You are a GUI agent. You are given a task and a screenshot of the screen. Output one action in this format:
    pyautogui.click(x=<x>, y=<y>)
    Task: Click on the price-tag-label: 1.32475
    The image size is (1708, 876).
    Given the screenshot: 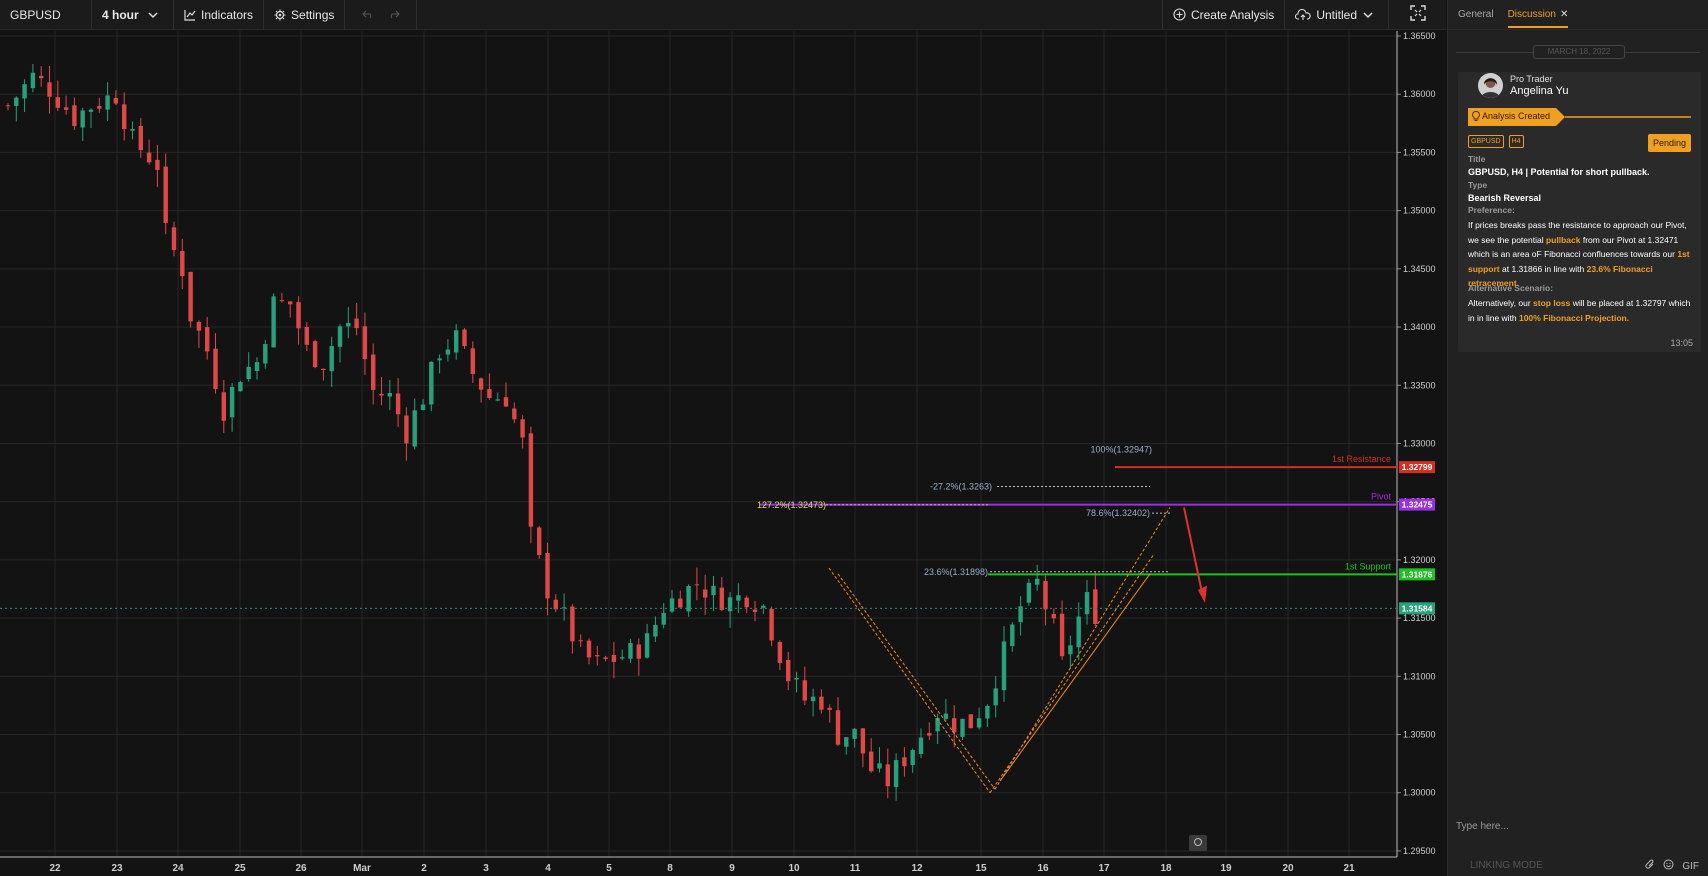 What is the action you would take?
    pyautogui.click(x=1417, y=505)
    